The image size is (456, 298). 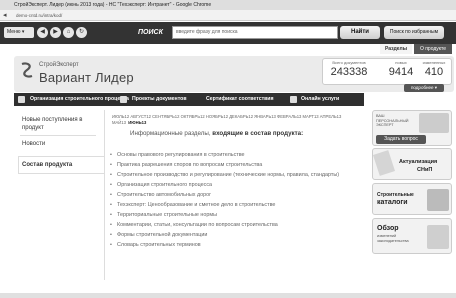 I want to click on url-text: demo-cntd.ru/intra/kod/, so click(x=39, y=15).